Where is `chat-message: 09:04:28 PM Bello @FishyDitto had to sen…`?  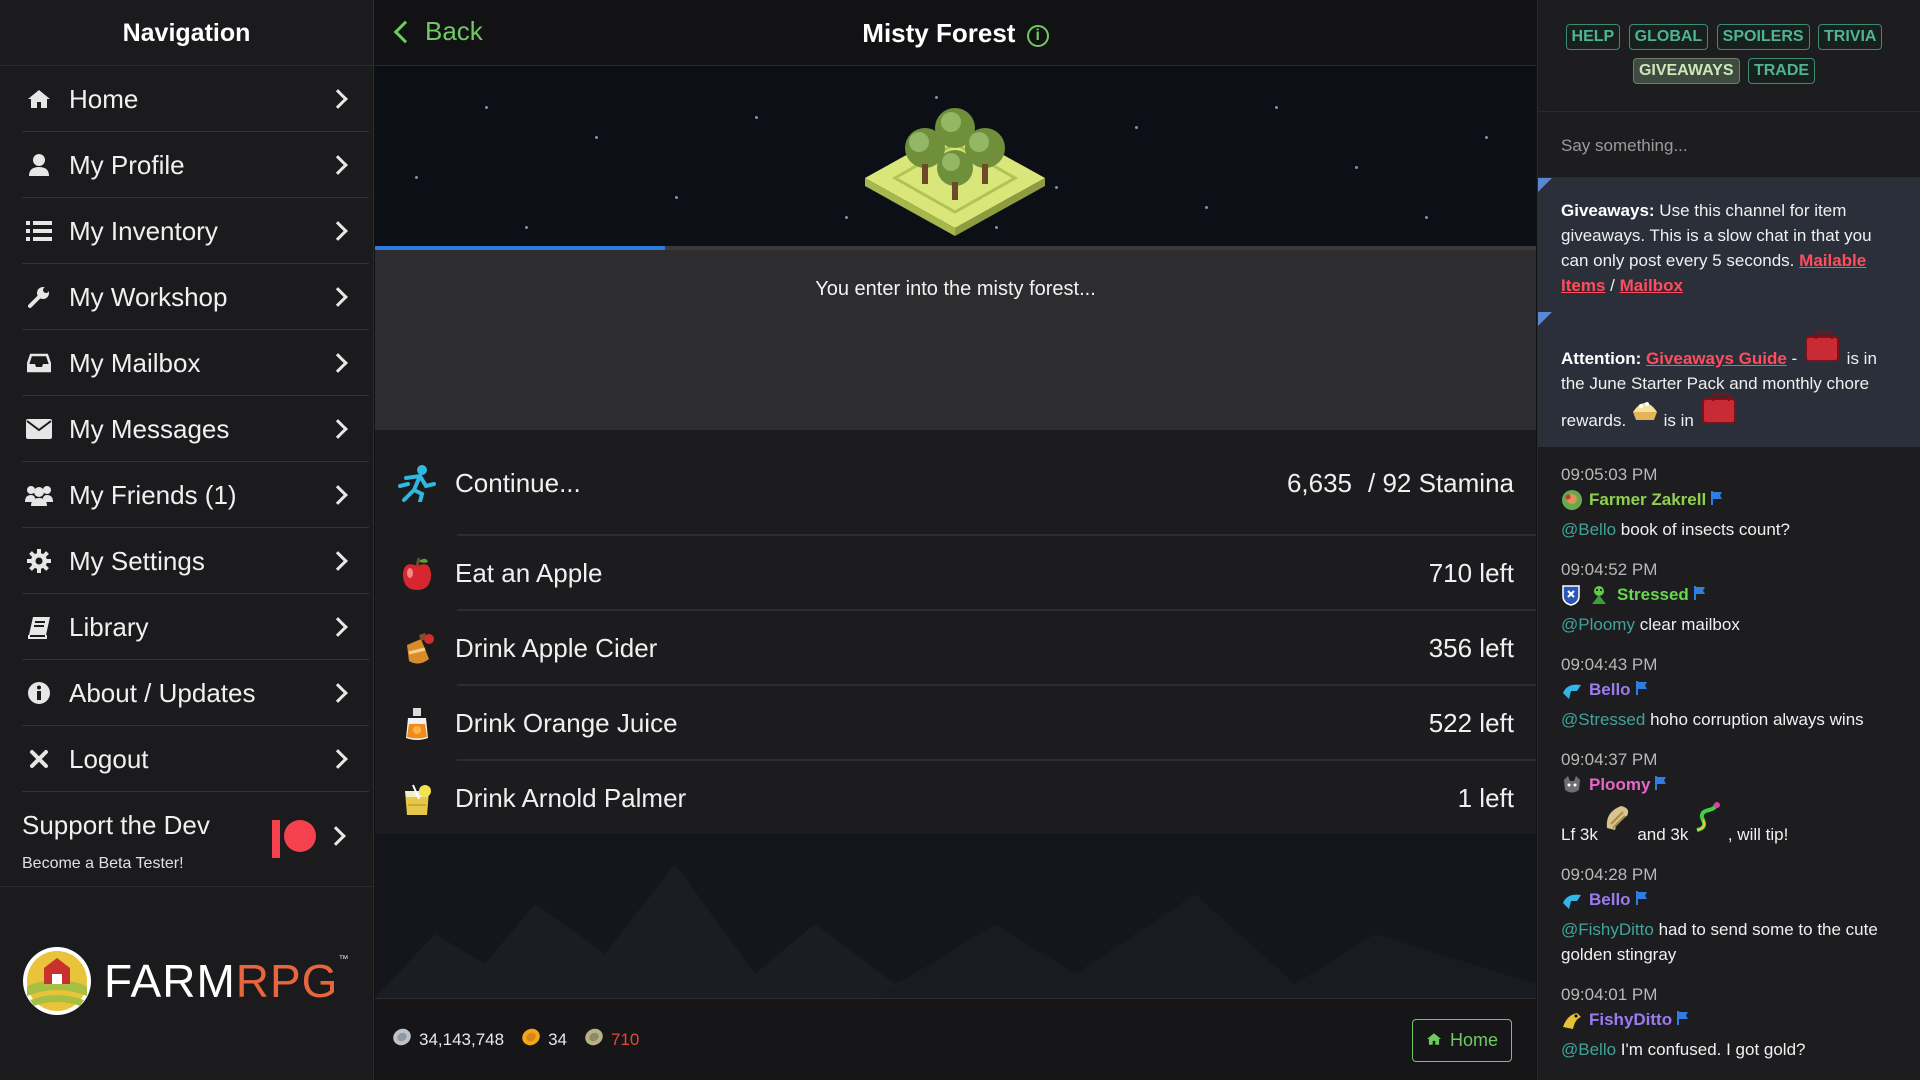 chat-message: 09:04:28 PM Bello @FishyDitto had to sen… is located at coordinates (1733, 916).